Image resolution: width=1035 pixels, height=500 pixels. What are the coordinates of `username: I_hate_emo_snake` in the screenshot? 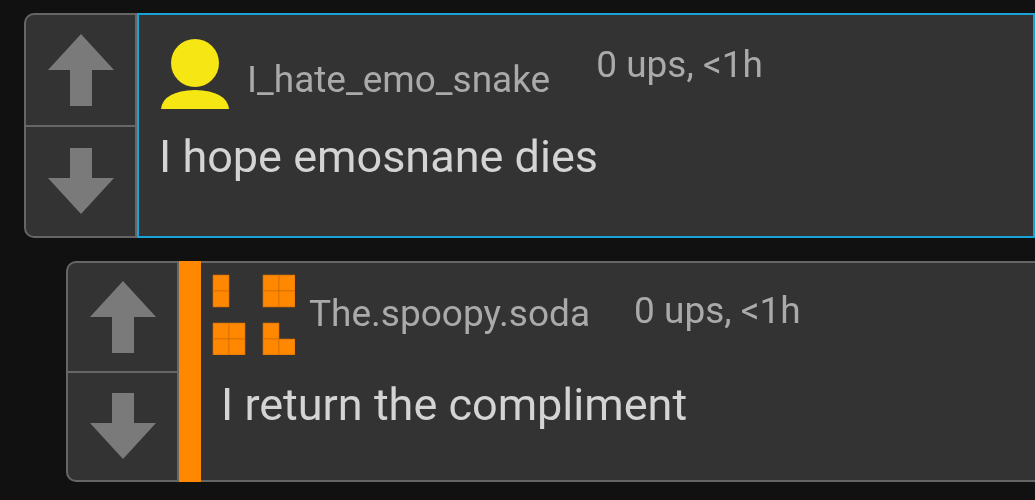 It's located at (399, 80).